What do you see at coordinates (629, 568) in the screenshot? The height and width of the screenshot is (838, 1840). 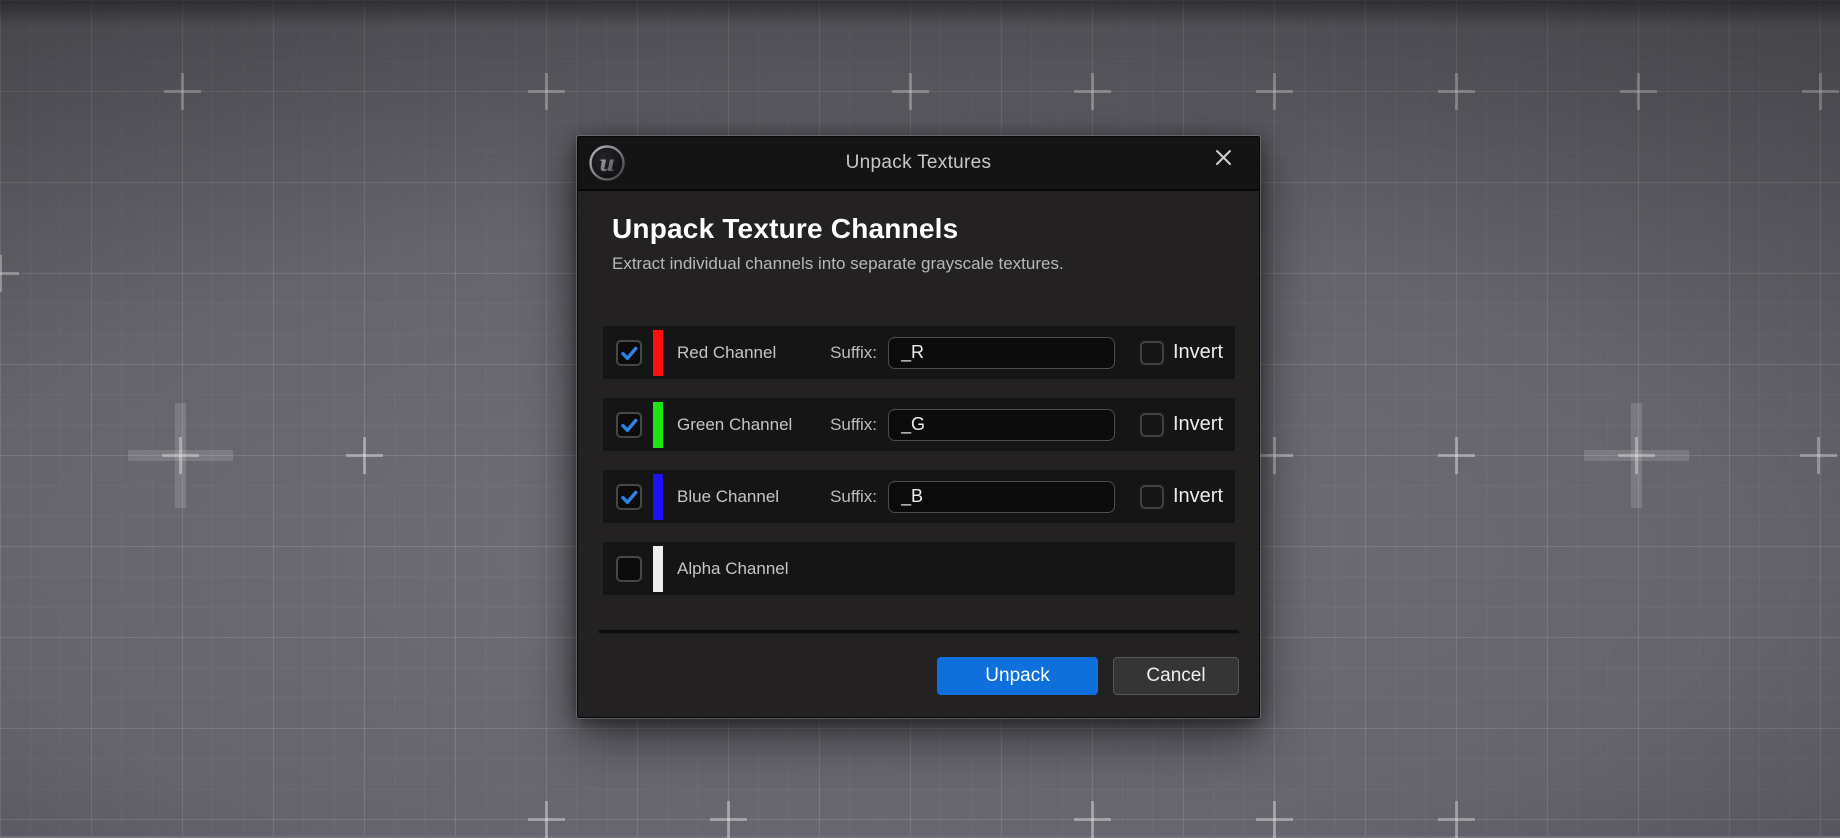 I see `alpha-channel-checkbox` at bounding box center [629, 568].